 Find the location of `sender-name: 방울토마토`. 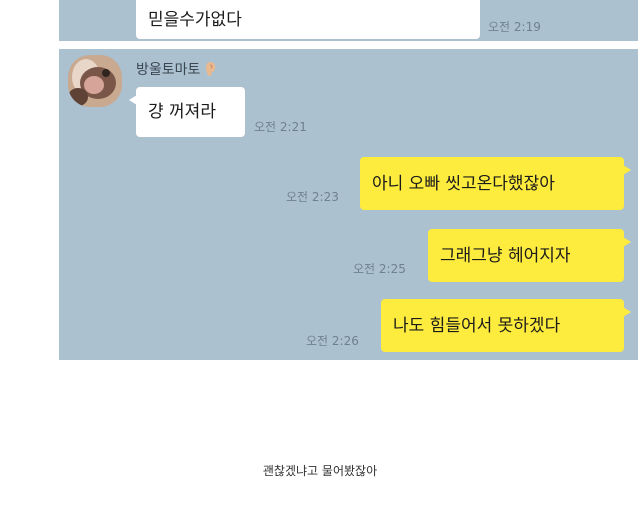

sender-name: 방울토마토 is located at coordinates (176, 69).